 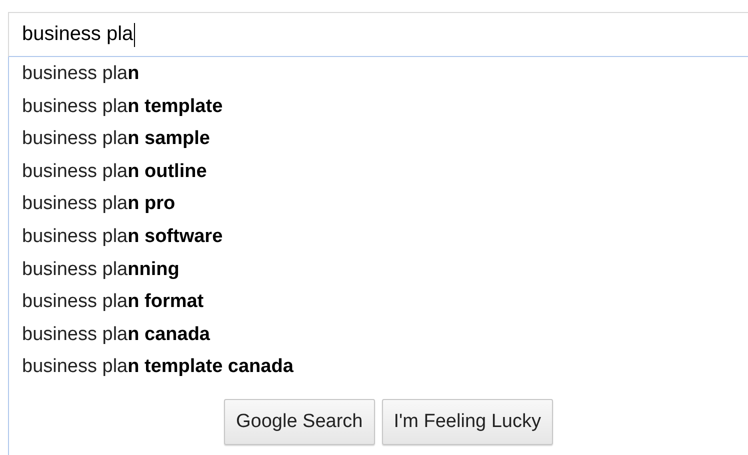 What do you see at coordinates (92, 204) in the screenshot?
I see `suggestion-item: business plan pro` at bounding box center [92, 204].